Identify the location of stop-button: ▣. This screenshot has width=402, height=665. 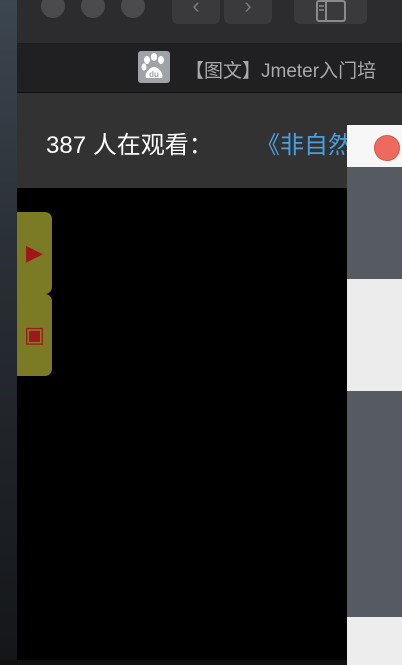
(34, 335).